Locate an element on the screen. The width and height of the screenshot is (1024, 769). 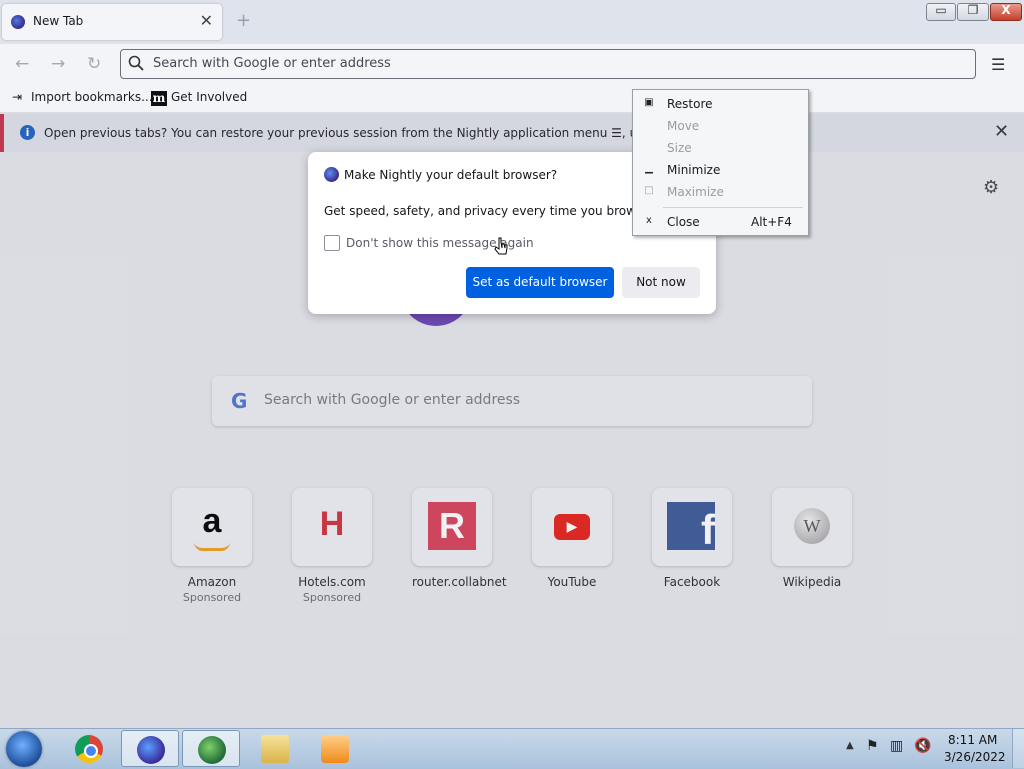
tab-new-tab: New Tab ✕ is located at coordinates (112, 22).